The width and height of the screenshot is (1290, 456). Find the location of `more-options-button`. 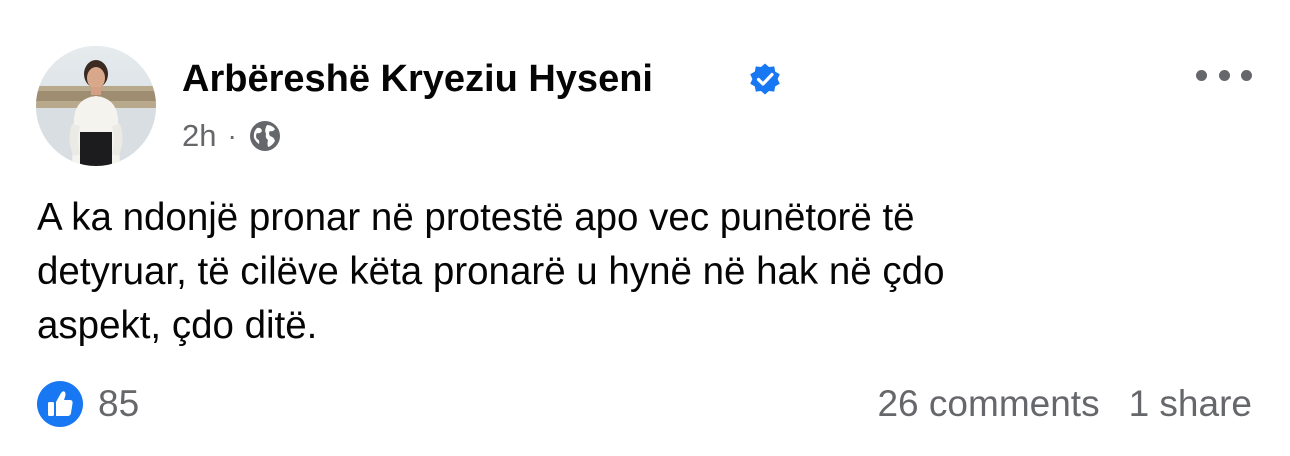

more-options-button is located at coordinates (1224, 75).